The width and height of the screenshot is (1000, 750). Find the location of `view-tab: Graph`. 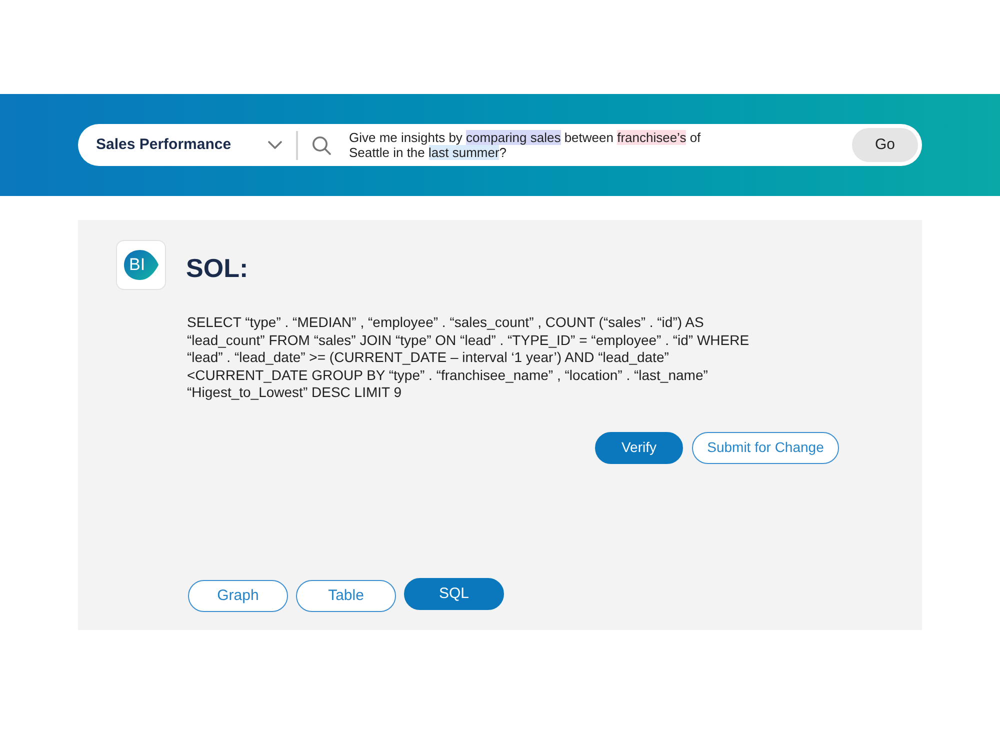

view-tab: Graph is located at coordinates (238, 596).